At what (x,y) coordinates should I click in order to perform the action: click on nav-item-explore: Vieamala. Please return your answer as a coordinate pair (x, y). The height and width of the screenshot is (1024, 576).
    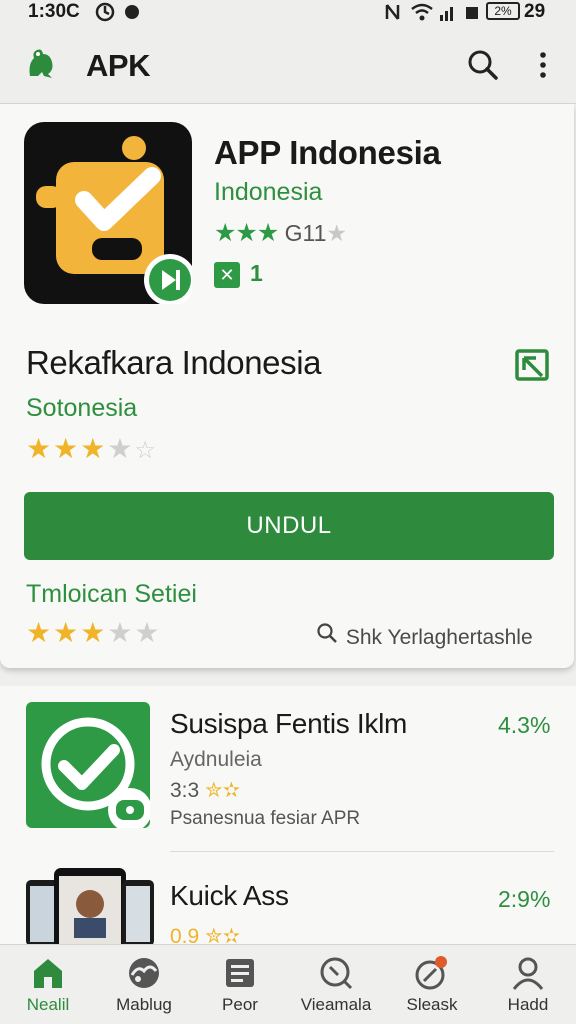
    Looking at the image, I should click on (336, 984).